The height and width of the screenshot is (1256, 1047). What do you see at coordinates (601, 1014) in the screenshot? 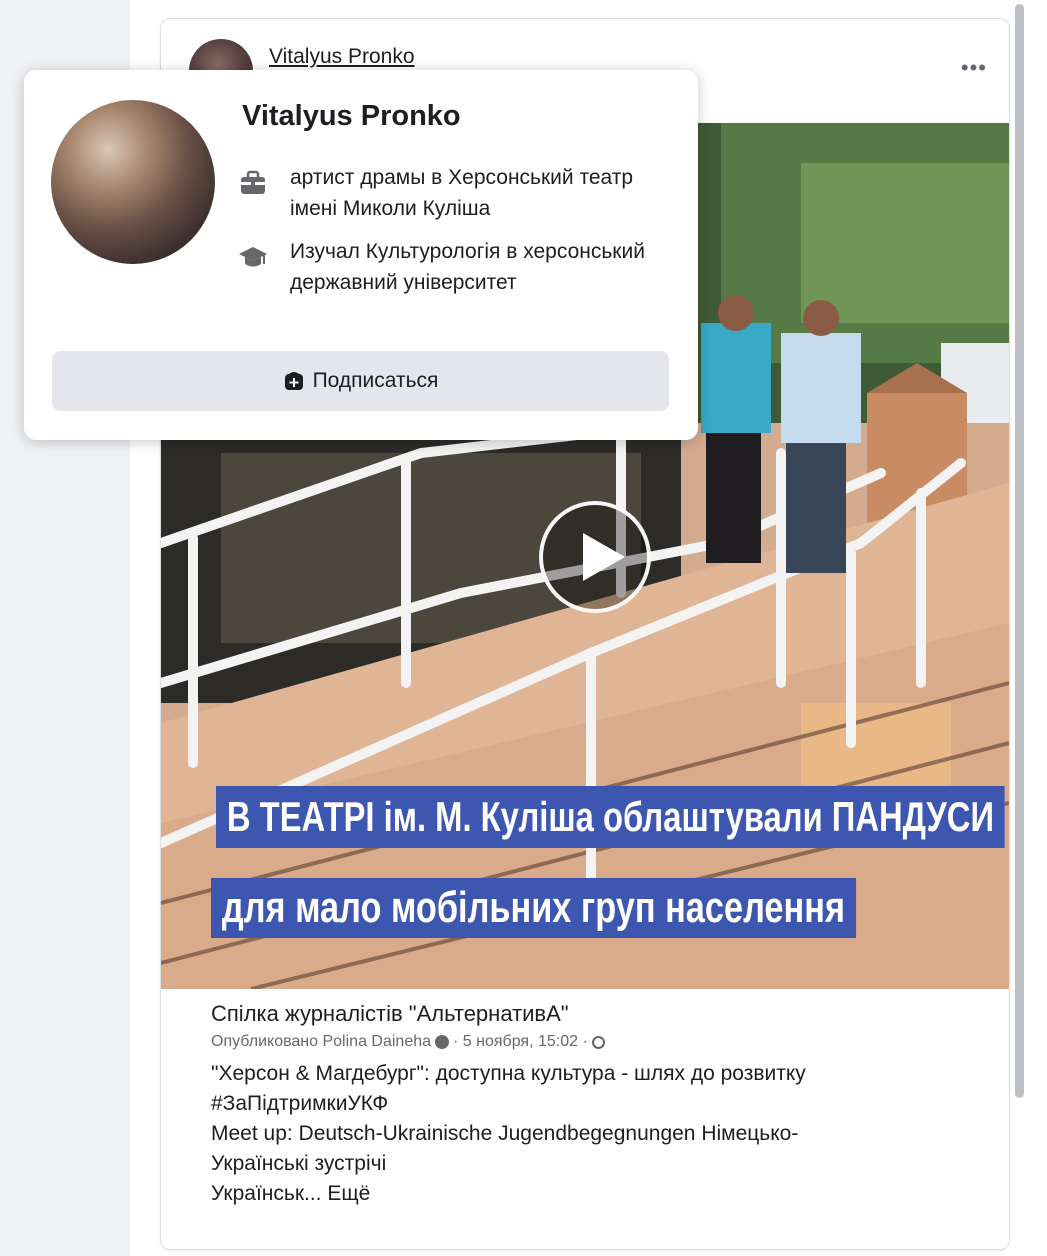
I see `shared-page-name: Спілка журналістів "АльтернативА"` at bounding box center [601, 1014].